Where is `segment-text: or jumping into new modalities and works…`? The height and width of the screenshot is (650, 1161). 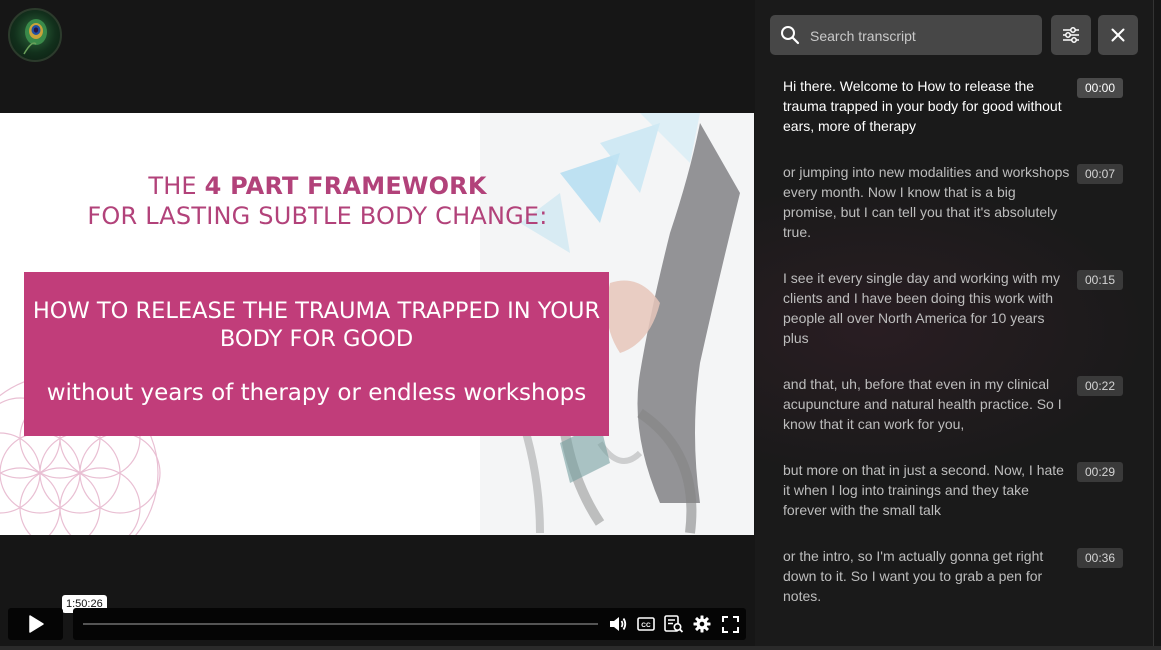 segment-text: or jumping into new modalities and works… is located at coordinates (926, 202).